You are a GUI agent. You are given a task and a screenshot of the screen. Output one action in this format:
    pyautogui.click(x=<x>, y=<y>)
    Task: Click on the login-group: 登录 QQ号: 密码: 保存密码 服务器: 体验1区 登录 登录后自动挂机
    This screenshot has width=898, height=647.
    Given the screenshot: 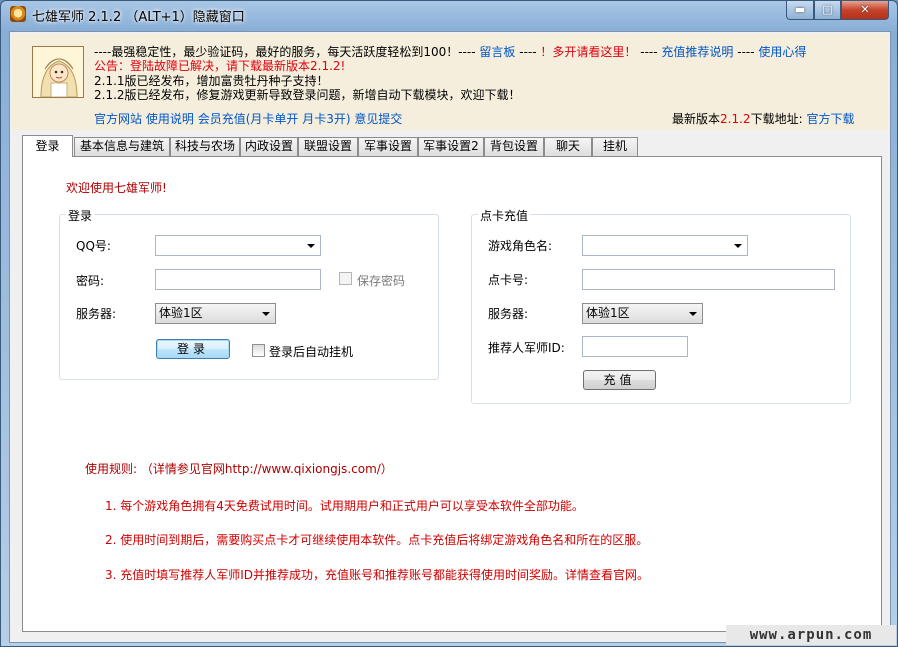 What is the action you would take?
    pyautogui.click(x=249, y=293)
    